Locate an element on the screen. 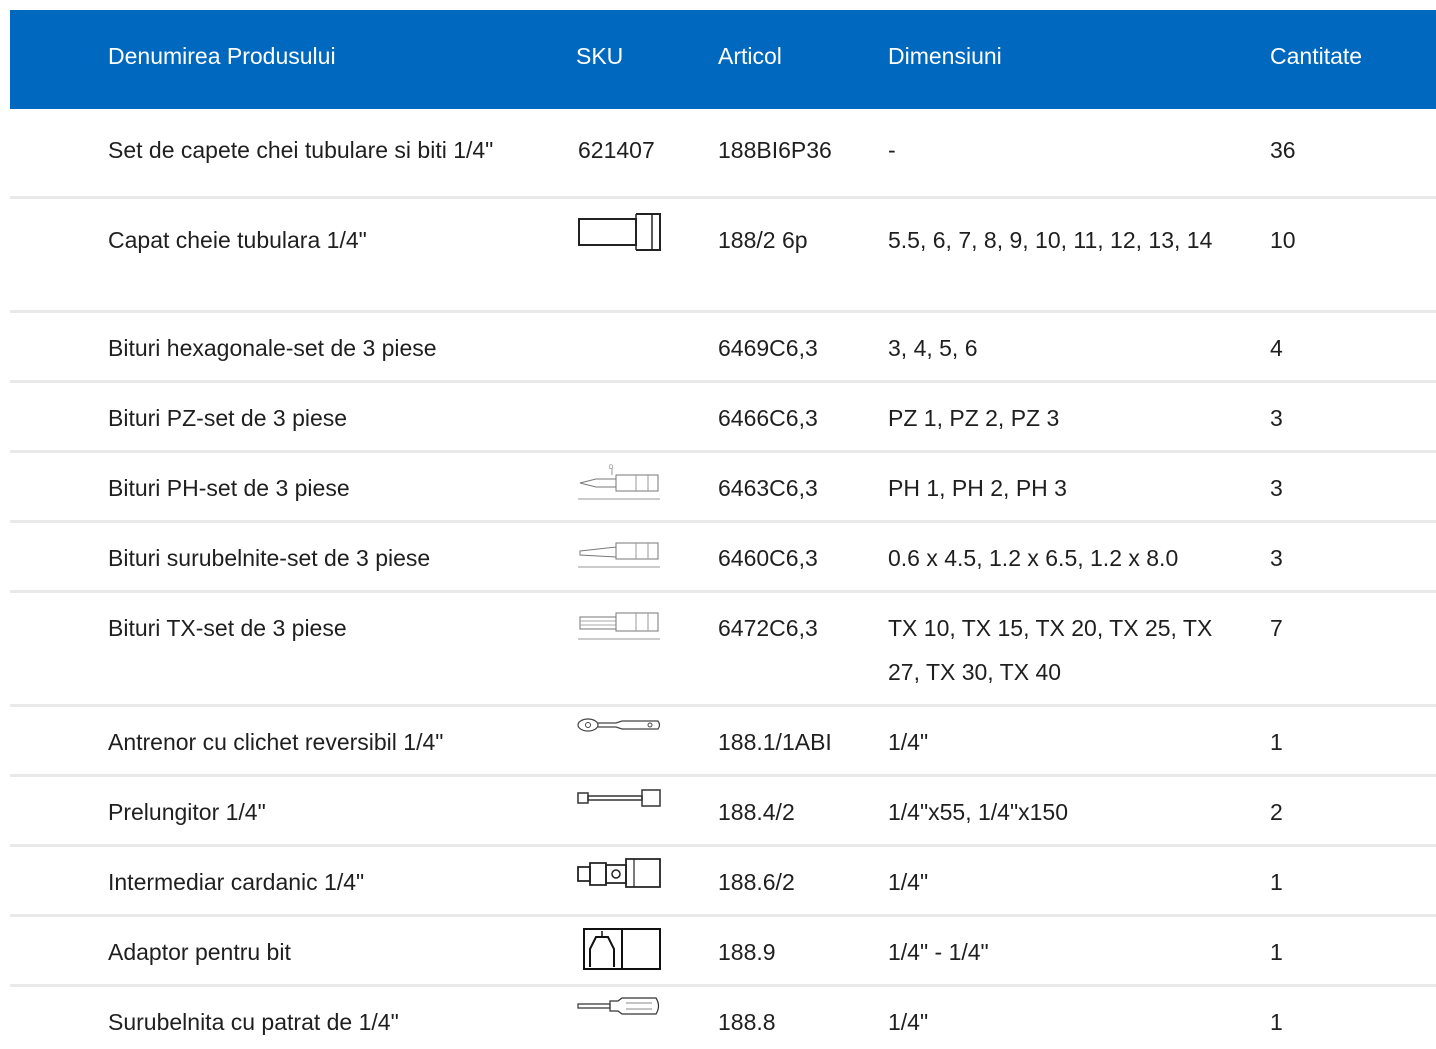 The width and height of the screenshot is (1436, 1049). product-article: 6469C6,3 is located at coordinates (768, 348).